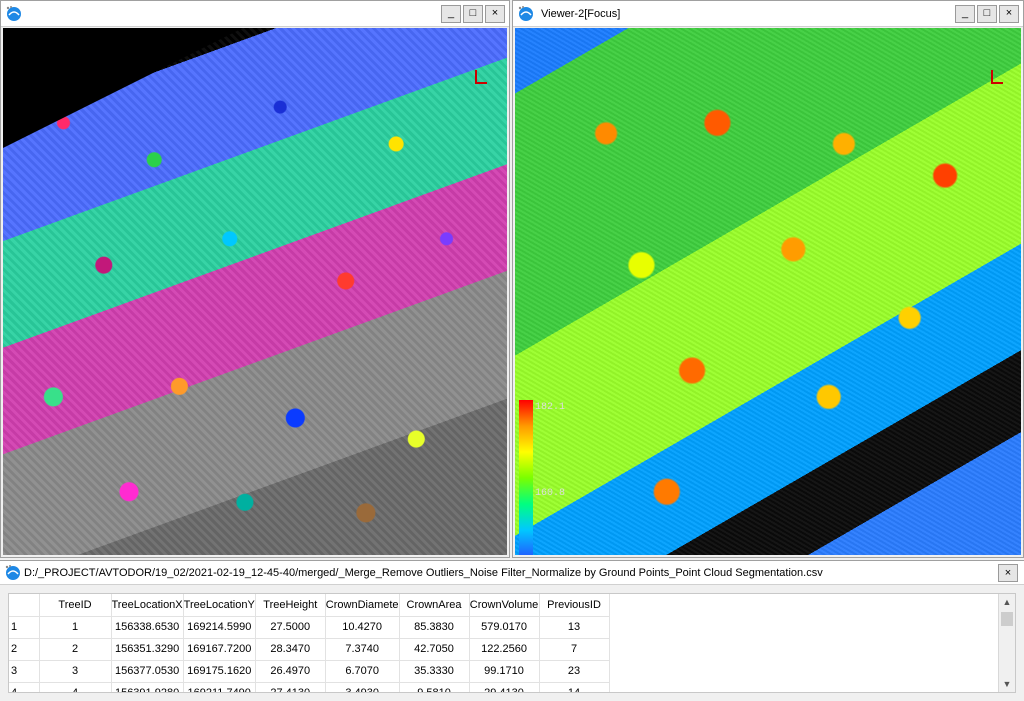 Image resolution: width=1024 pixels, height=701 pixels. What do you see at coordinates (24, 649) in the screenshot?
I see `row-number: 2` at bounding box center [24, 649].